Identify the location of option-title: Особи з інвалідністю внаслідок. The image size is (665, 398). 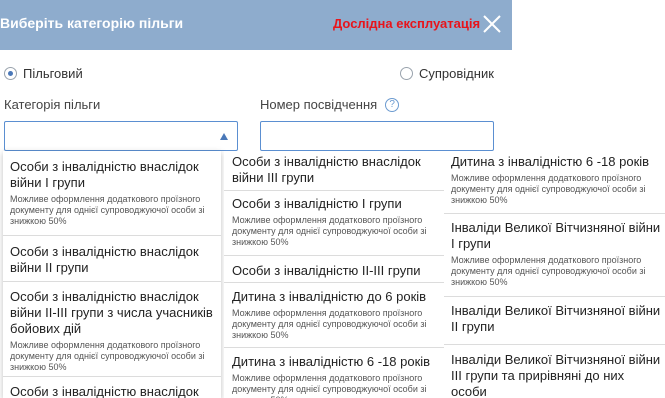
(104, 391).